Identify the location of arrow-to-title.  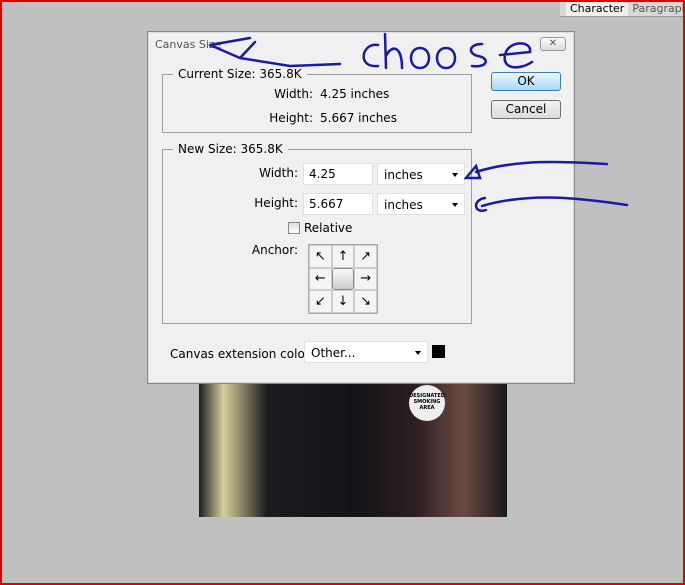
(275, 52).